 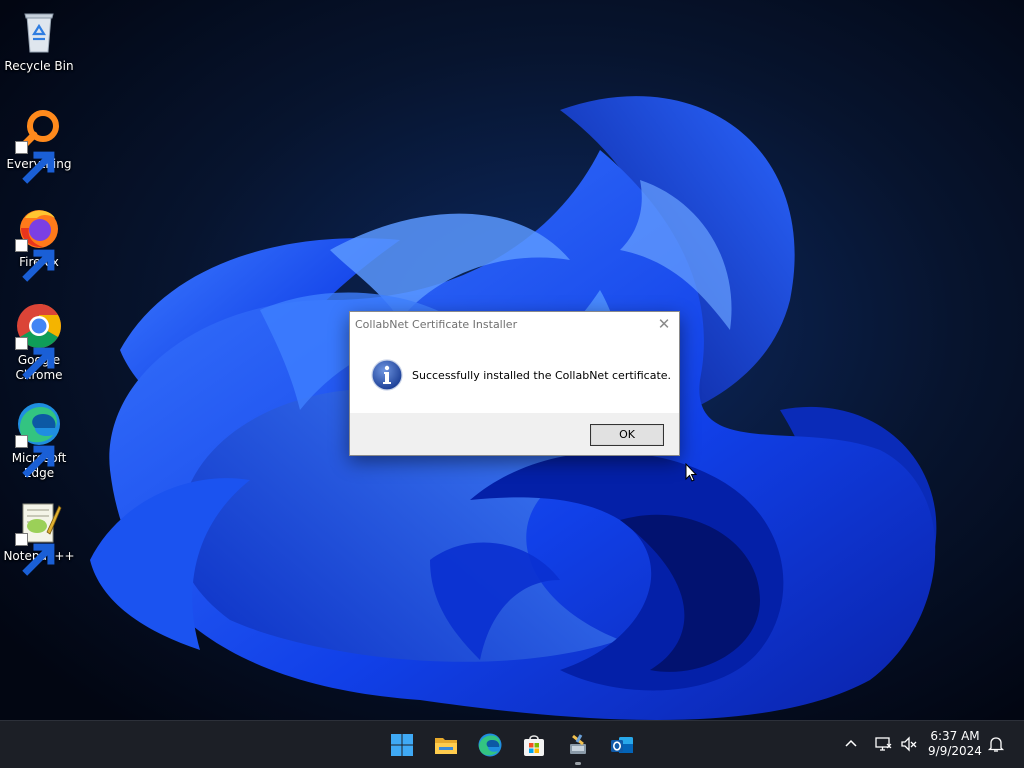 I want to click on taskbar-installer, so click(x=578, y=747).